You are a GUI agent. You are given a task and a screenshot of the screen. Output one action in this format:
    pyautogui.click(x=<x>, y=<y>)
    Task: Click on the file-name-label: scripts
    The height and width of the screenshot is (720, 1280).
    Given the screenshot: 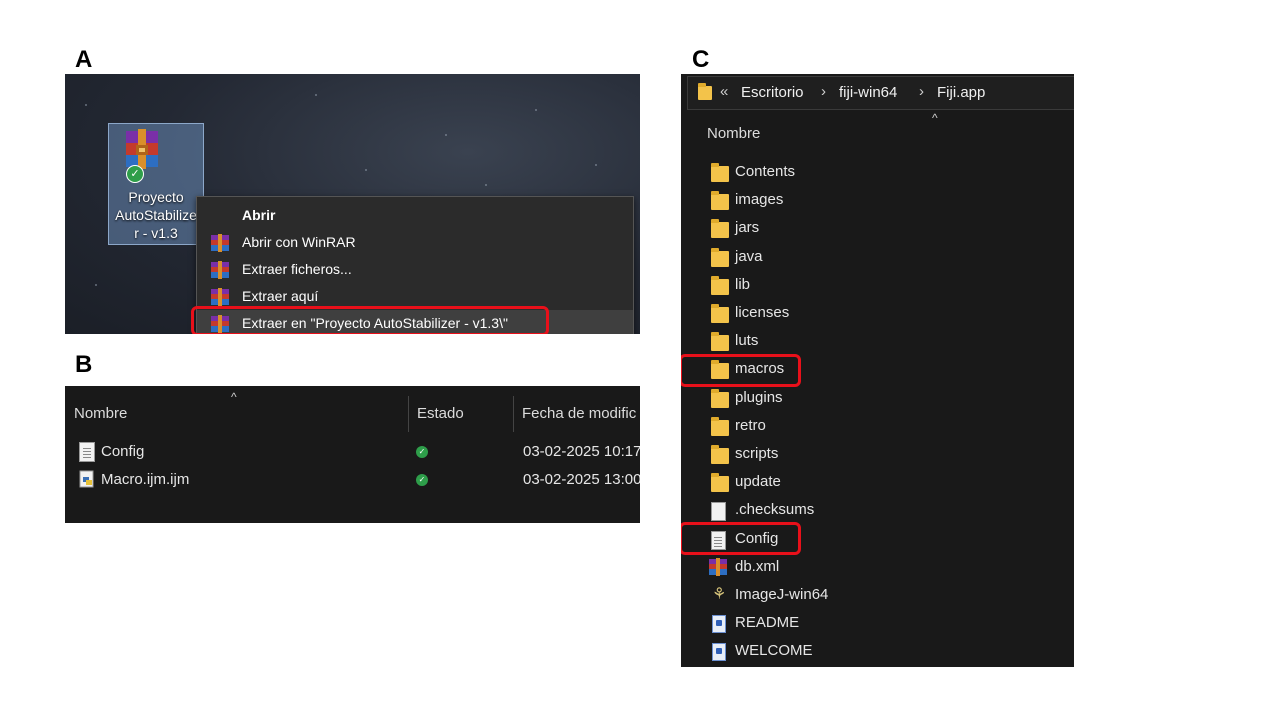 What is the action you would take?
    pyautogui.click(x=757, y=453)
    